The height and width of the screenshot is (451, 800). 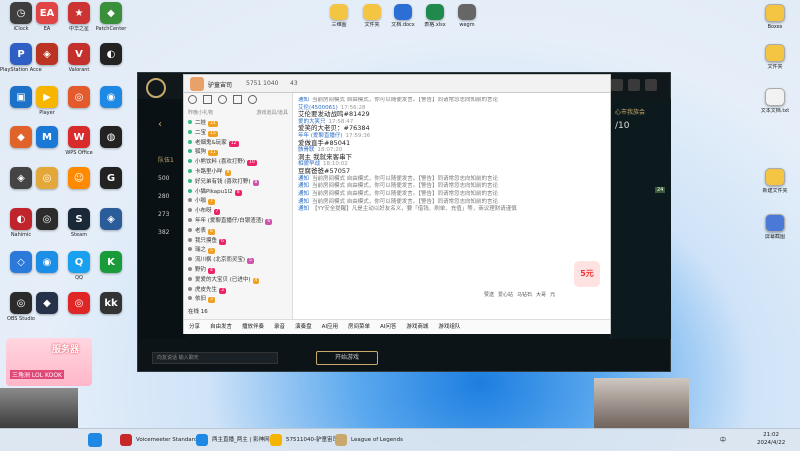 What do you see at coordinates (771, 443) in the screenshot?
I see `clock-date: 2024/4/22` at bounding box center [771, 443].